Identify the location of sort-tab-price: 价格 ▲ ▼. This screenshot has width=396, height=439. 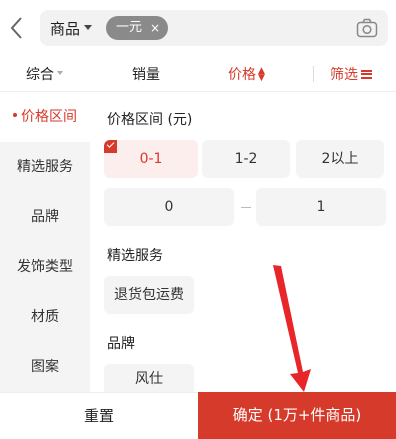
(246, 74).